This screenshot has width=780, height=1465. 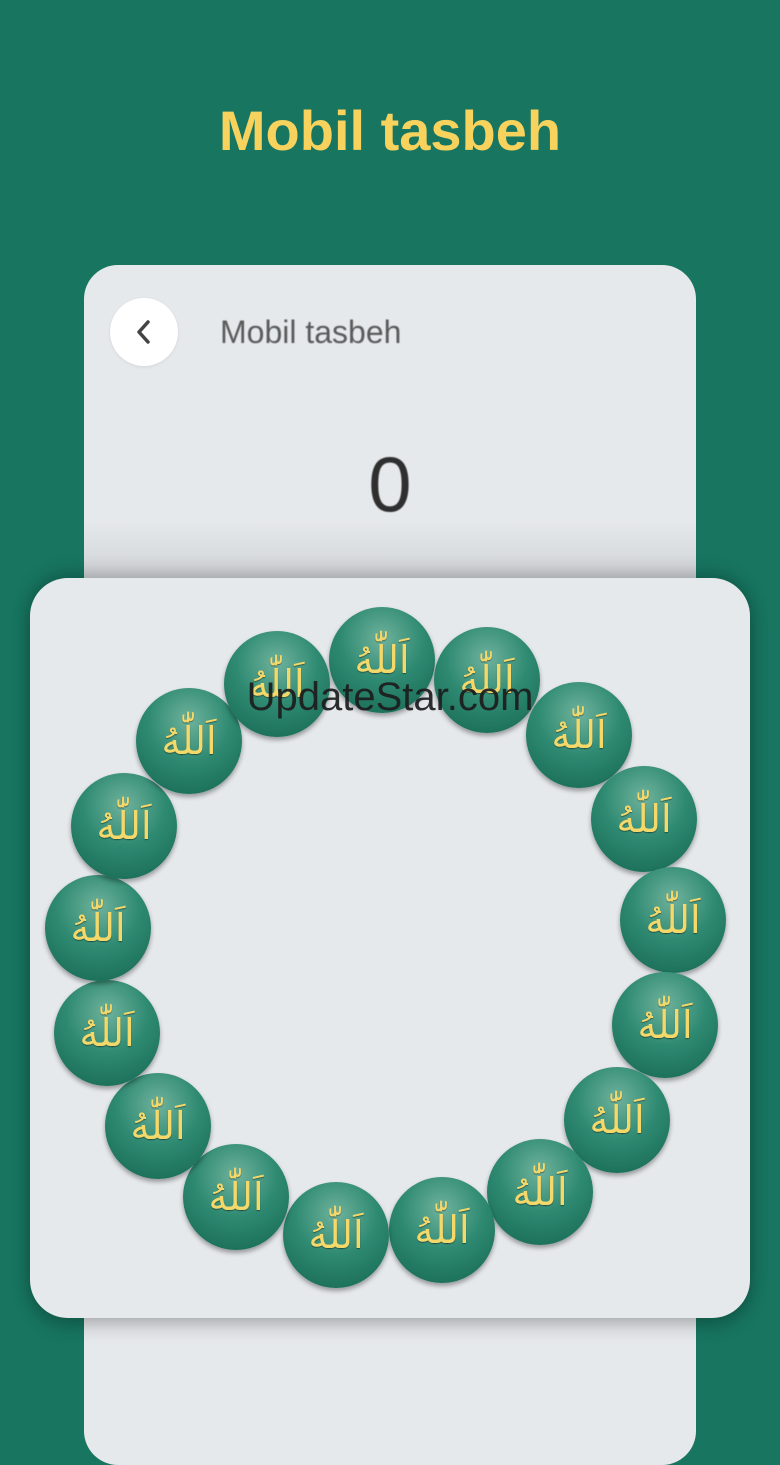 I want to click on panel-shadow, so click(x=390, y=550).